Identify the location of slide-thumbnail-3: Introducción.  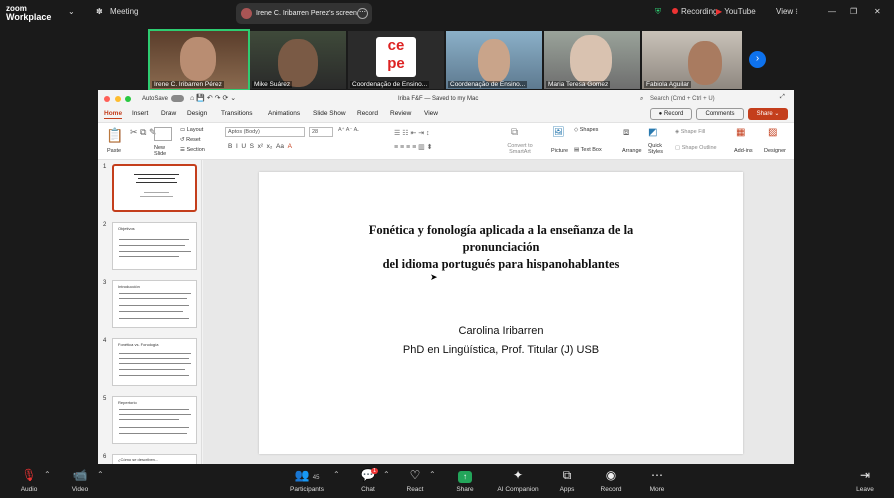
(154, 304).